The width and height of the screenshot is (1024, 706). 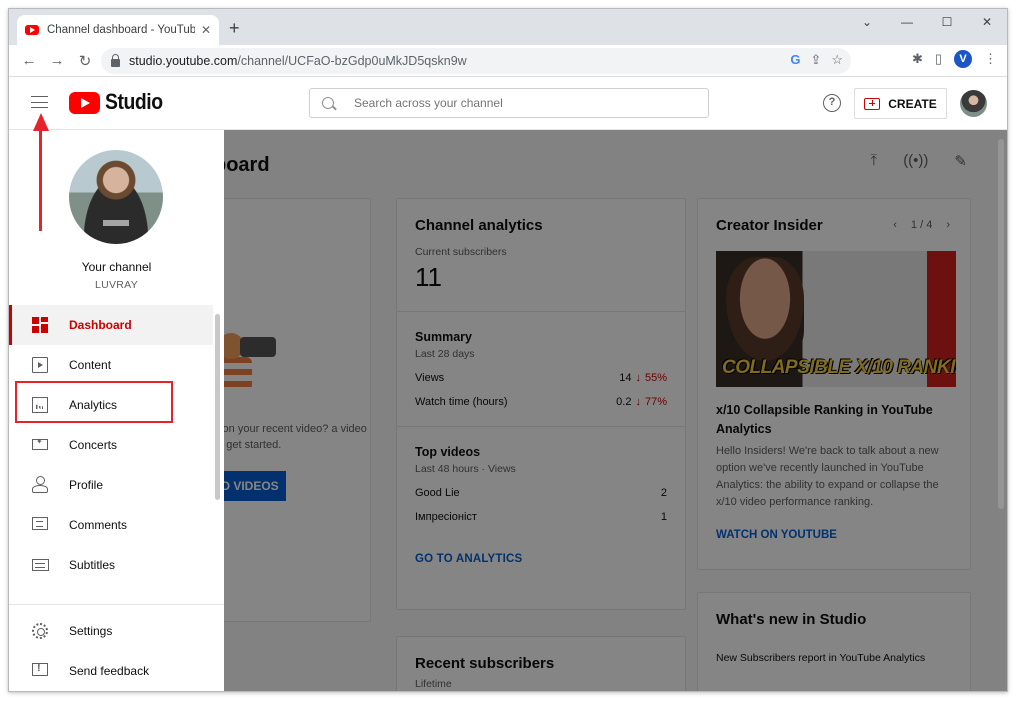 I want to click on subtitles-icon, so click(x=40, y=565).